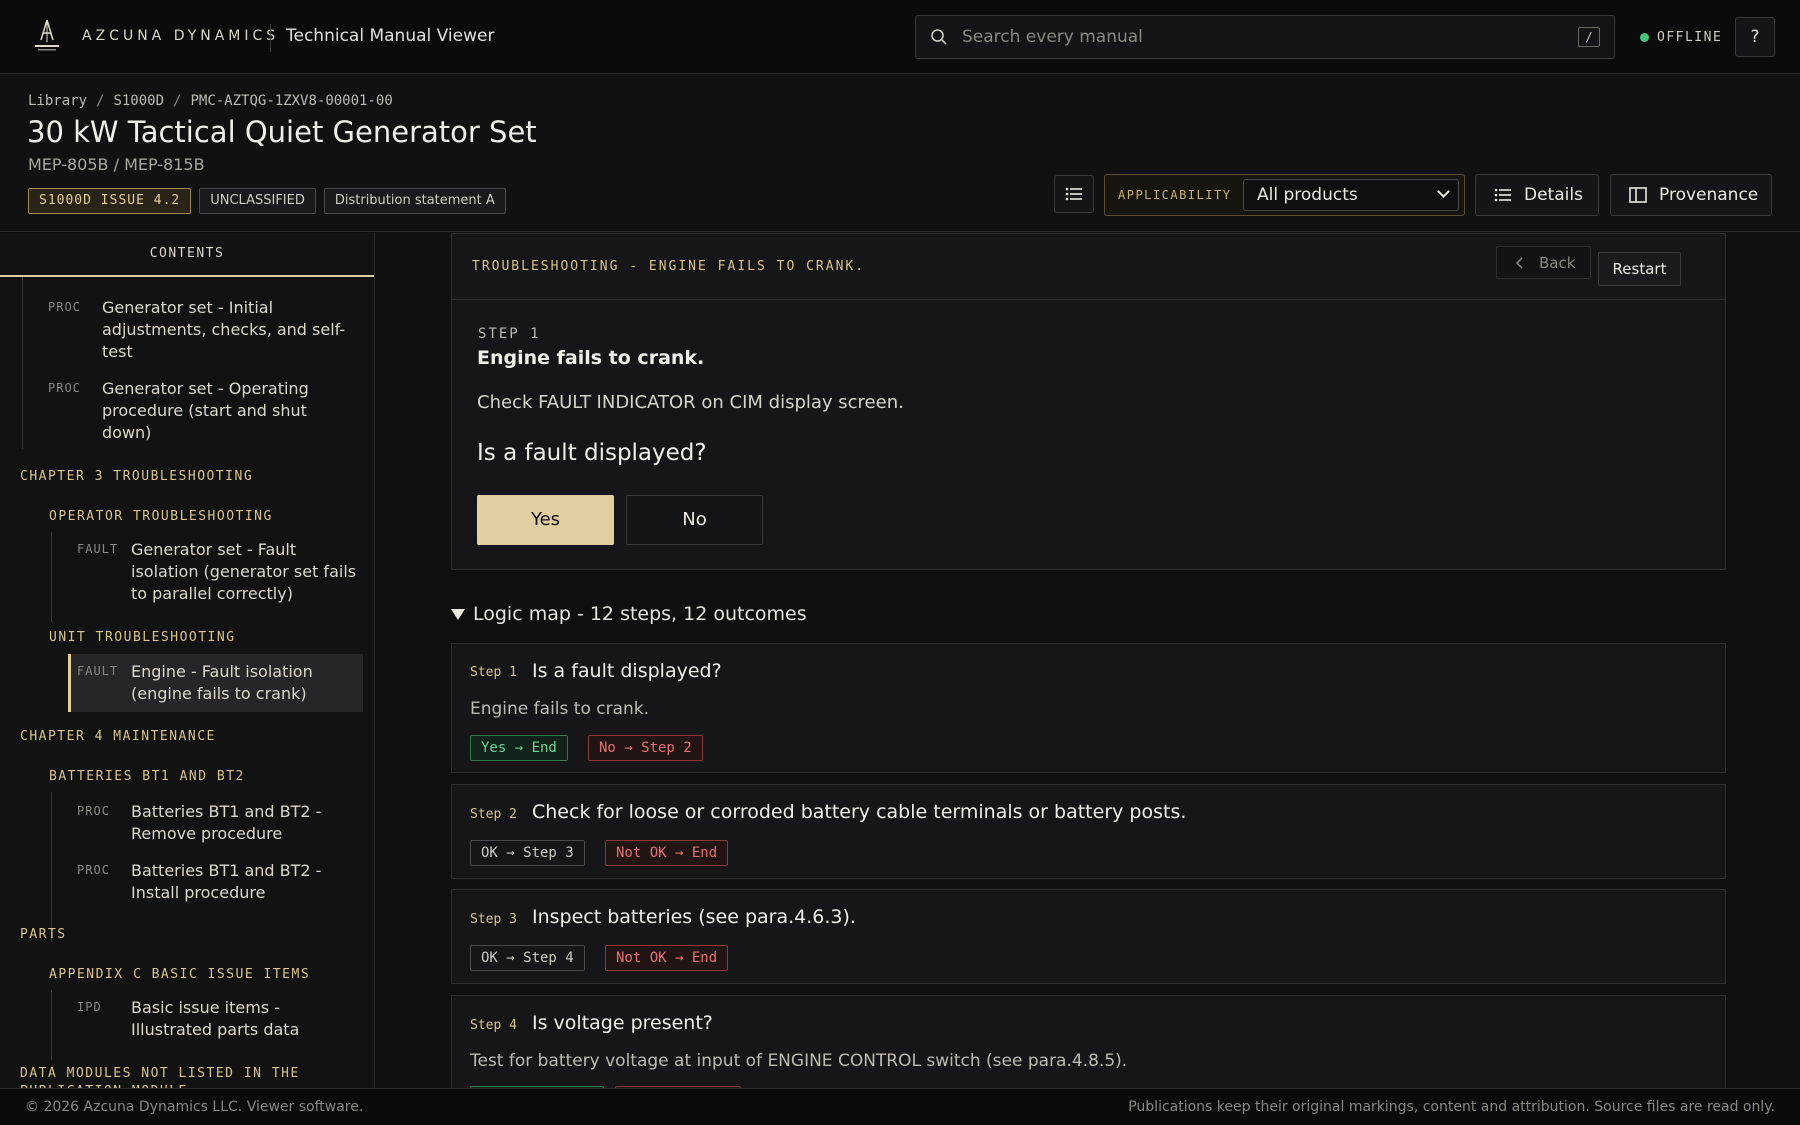 Image resolution: width=1800 pixels, height=1125 pixels. Describe the element at coordinates (1709, 195) in the screenshot. I see `provenance-label: Provenance` at that location.